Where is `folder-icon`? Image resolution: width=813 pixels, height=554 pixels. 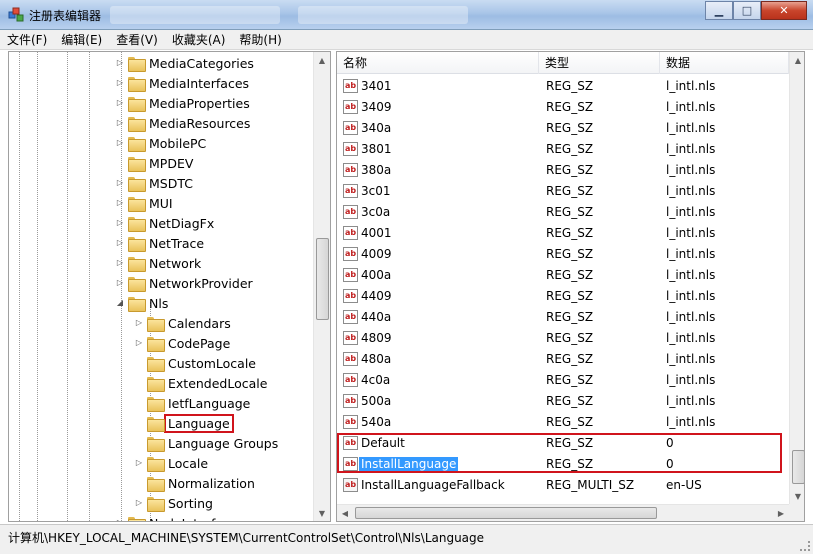 folder-icon is located at coordinates (156, 464).